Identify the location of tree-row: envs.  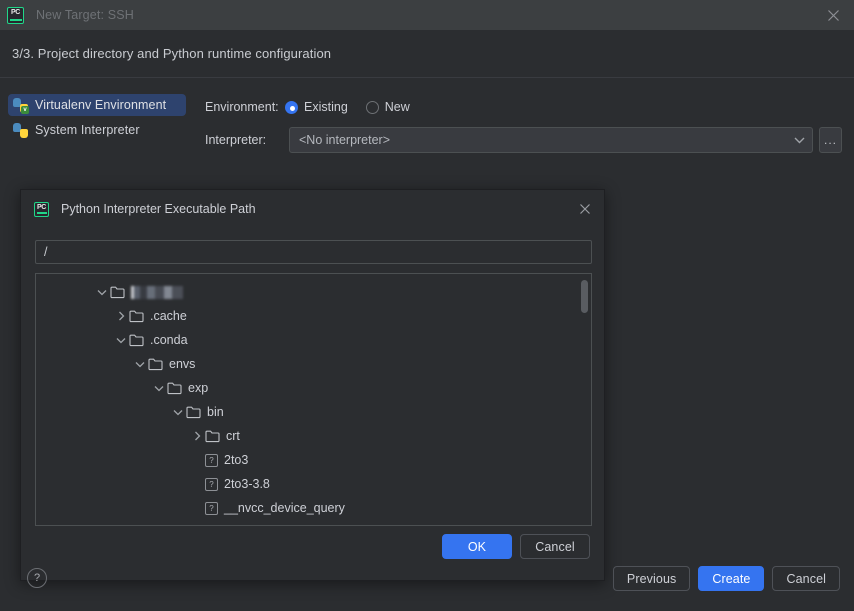
(308, 364).